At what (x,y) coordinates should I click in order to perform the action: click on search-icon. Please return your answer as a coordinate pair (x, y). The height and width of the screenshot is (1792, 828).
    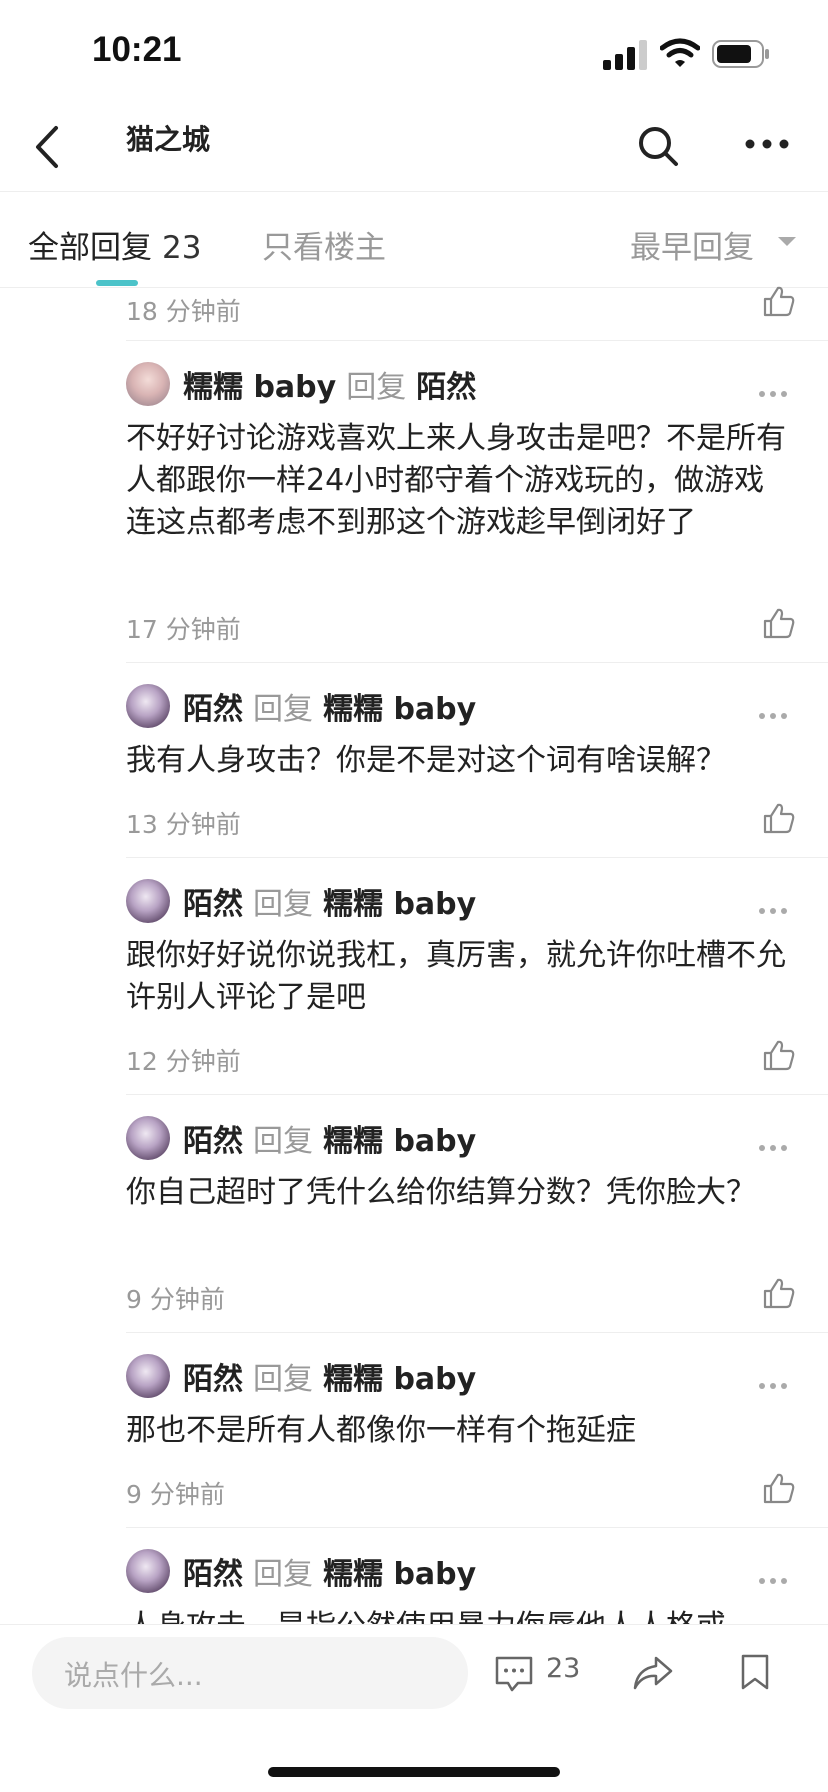
    Looking at the image, I should click on (658, 146).